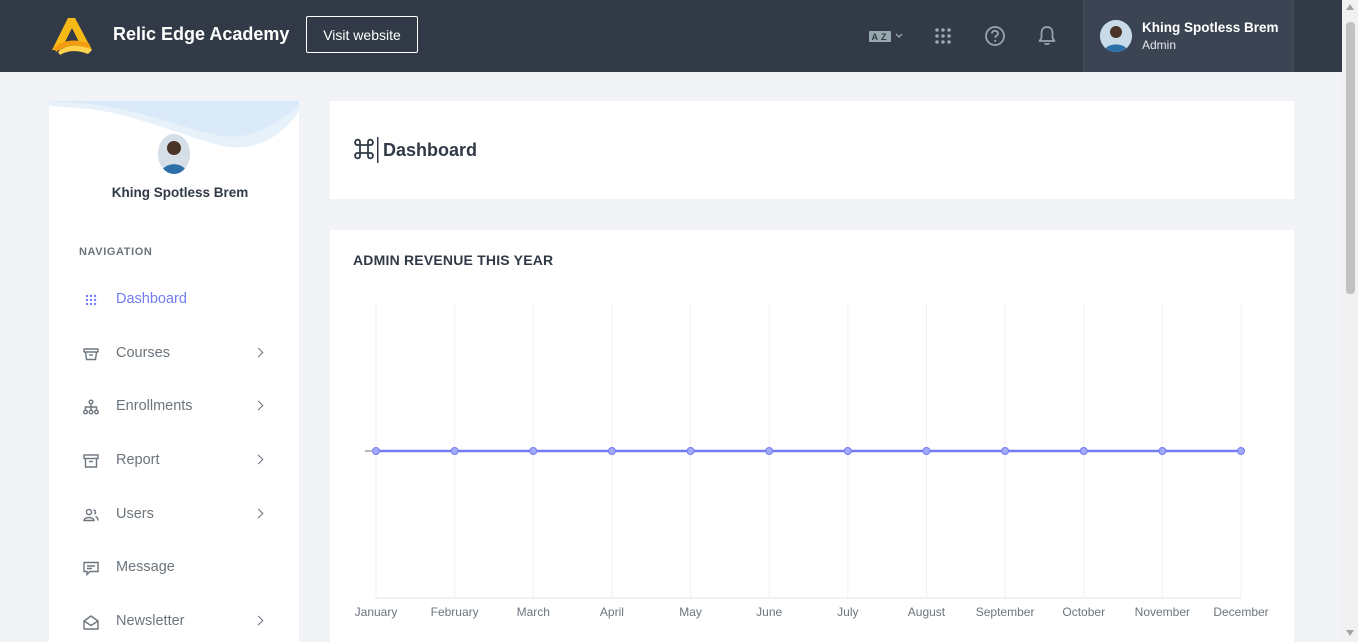 The height and width of the screenshot is (642, 1358). What do you see at coordinates (1350, 633) in the screenshot?
I see `scroll-down-arrow` at bounding box center [1350, 633].